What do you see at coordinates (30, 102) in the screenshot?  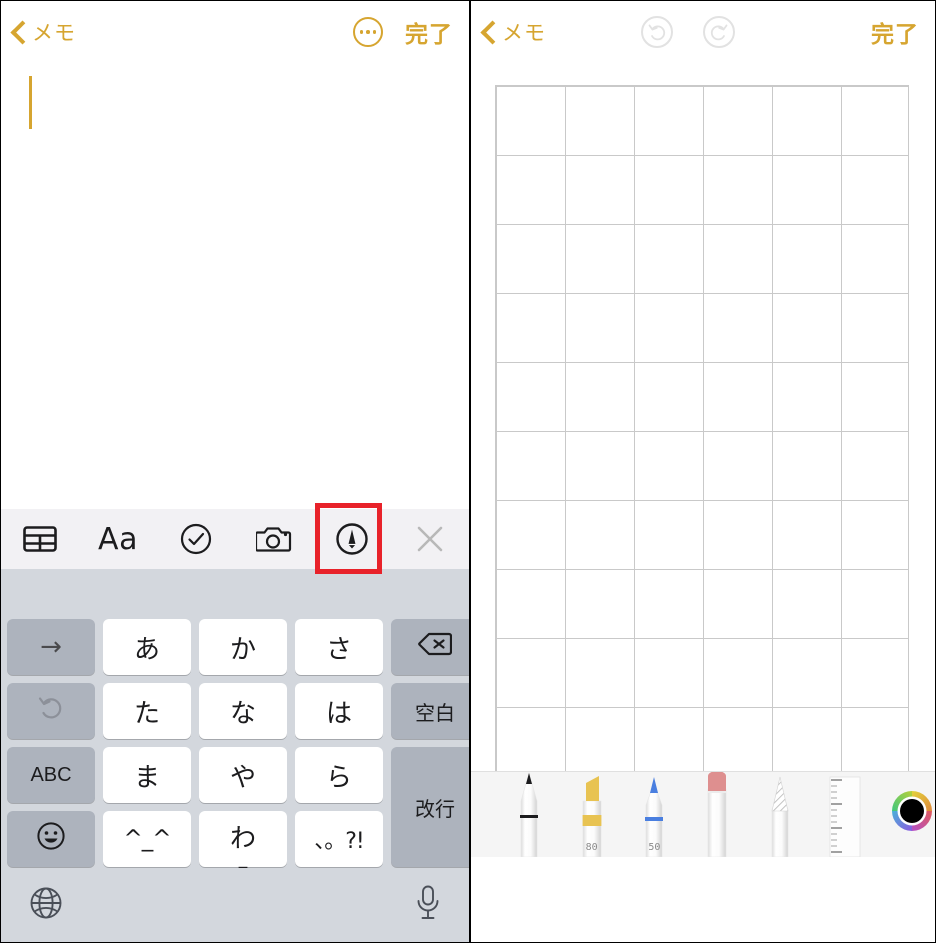 I see `text-caret` at bounding box center [30, 102].